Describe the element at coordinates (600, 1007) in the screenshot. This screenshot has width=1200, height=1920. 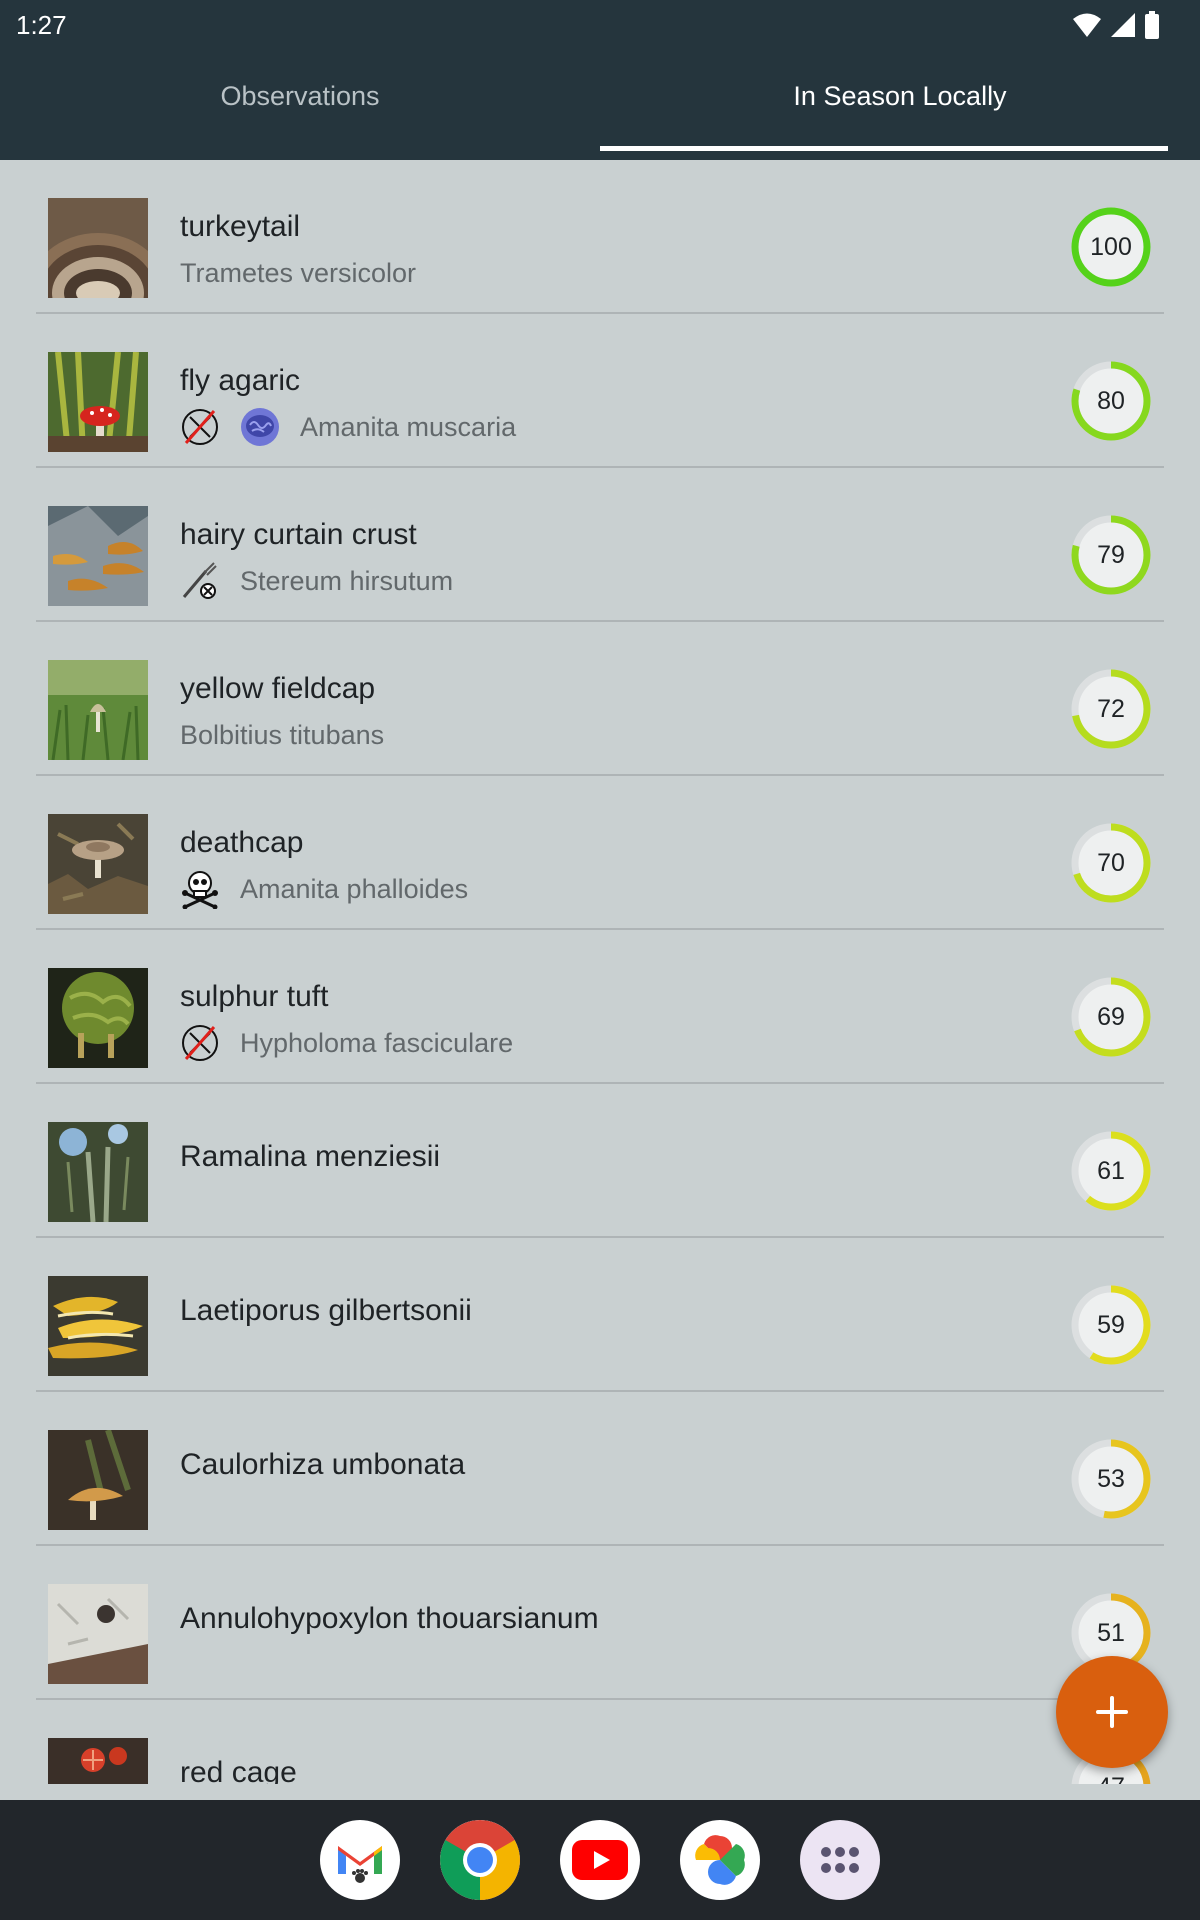
I see `list-item: sulphur tuft Hypholoma fasciculare 69` at that location.